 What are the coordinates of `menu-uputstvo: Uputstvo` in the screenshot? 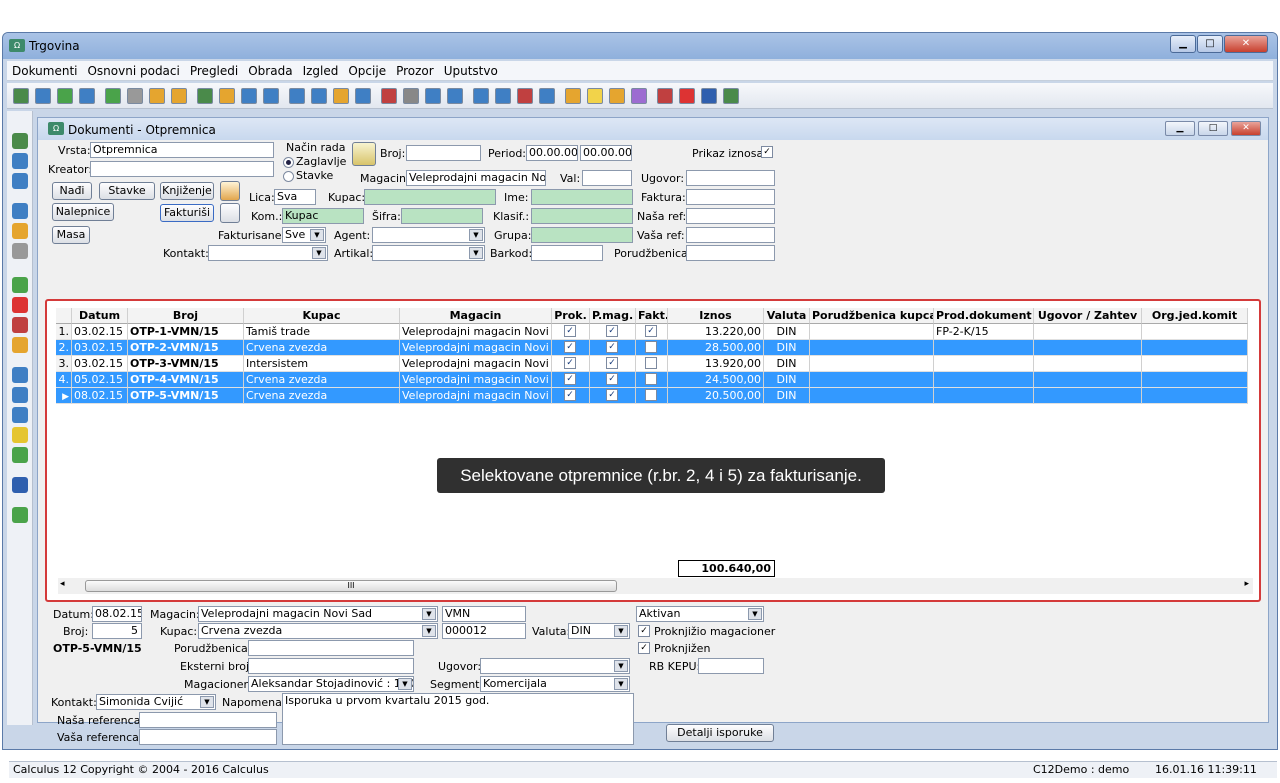 It's located at (471, 71).